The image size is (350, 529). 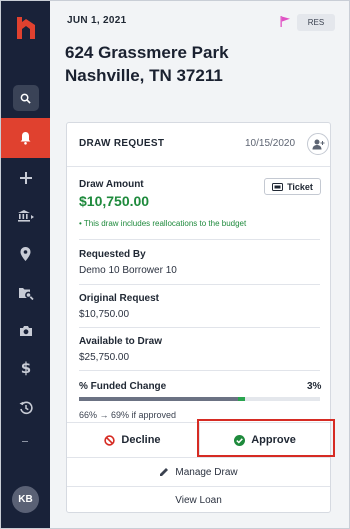 What do you see at coordinates (285, 21) in the screenshot?
I see `flag-icon` at bounding box center [285, 21].